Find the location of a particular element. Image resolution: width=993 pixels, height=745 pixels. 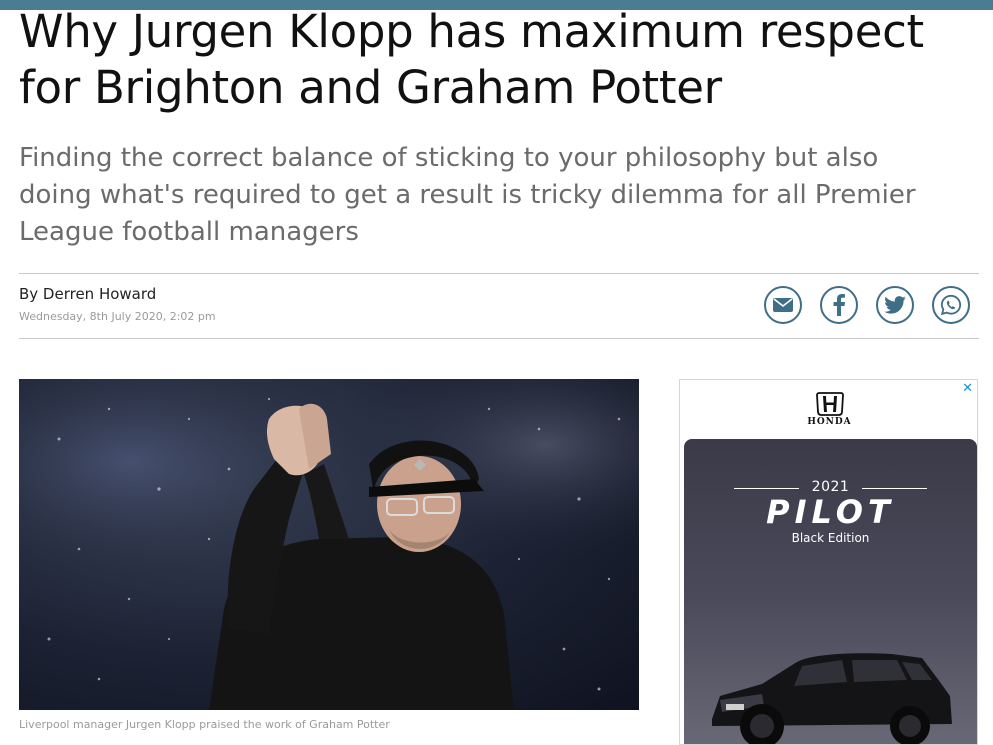

ad-creative: 2021 PILOT Black Edition is located at coordinates (830, 591).